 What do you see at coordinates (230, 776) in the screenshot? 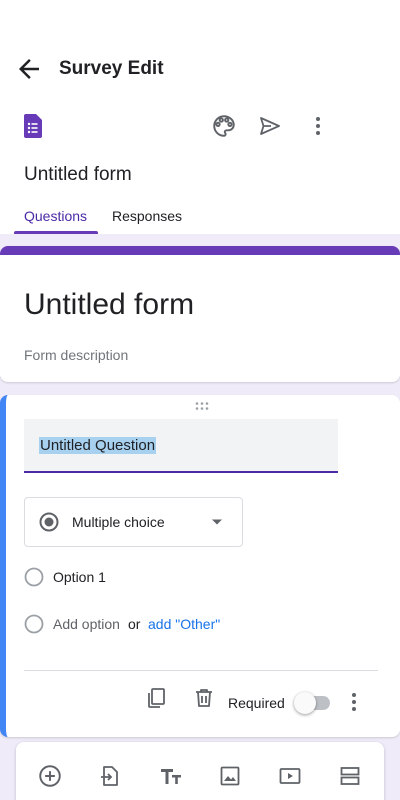
I see `image-icon` at bounding box center [230, 776].